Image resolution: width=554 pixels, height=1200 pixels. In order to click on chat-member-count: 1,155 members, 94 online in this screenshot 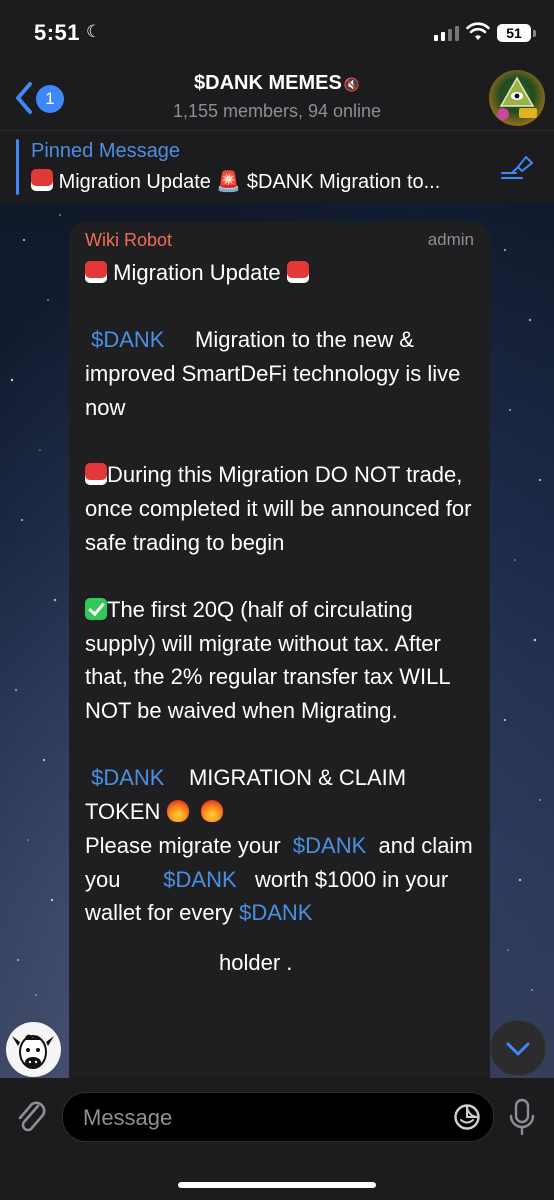, I will do `click(277, 111)`.